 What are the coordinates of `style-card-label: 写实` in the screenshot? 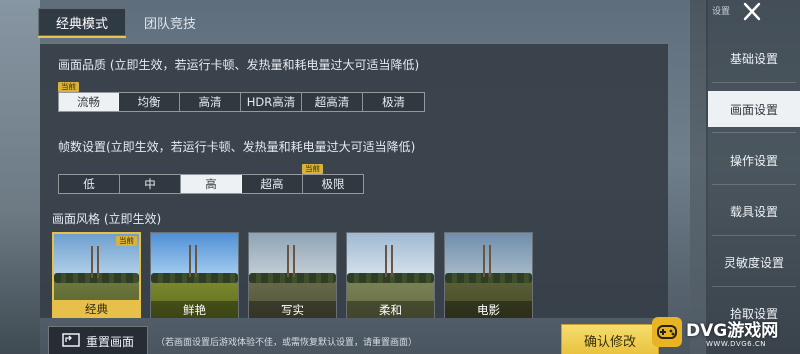 It's located at (292, 309).